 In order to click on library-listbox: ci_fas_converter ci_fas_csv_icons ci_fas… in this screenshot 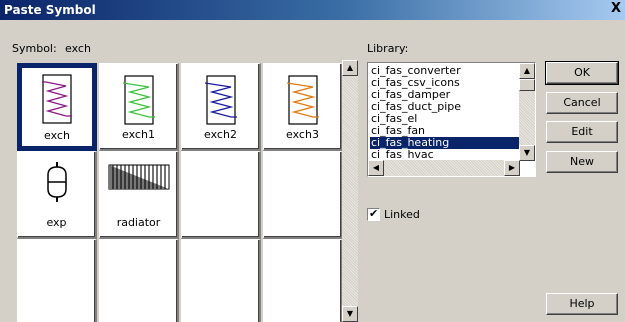, I will do `click(451, 119)`.